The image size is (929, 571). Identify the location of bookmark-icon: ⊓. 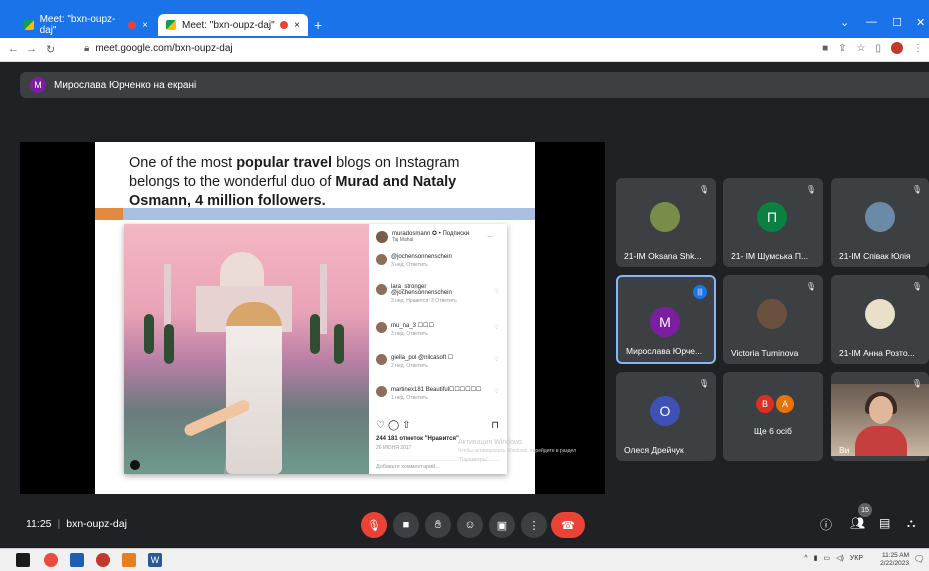
(495, 425).